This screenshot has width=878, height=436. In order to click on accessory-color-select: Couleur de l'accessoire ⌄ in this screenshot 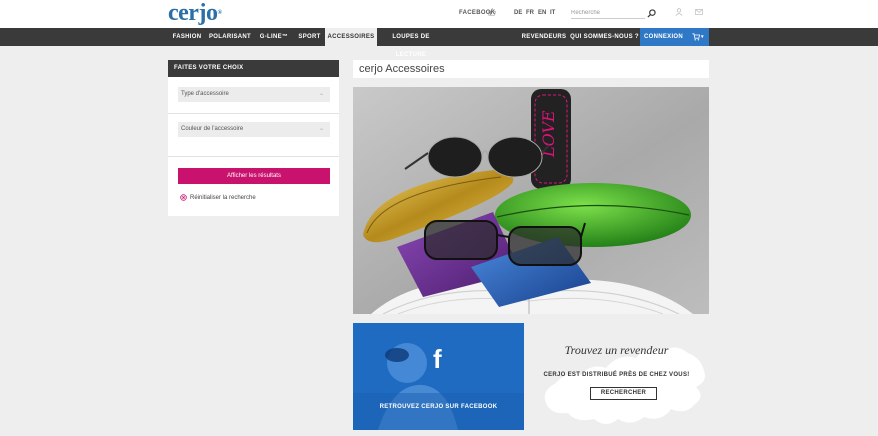, I will do `click(254, 129)`.